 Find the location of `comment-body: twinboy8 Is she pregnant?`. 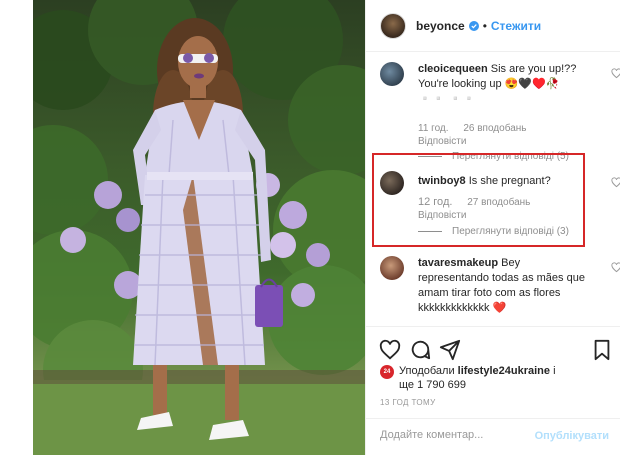

comment-body: twinboy8 Is she pregnant? is located at coordinates (503, 181).